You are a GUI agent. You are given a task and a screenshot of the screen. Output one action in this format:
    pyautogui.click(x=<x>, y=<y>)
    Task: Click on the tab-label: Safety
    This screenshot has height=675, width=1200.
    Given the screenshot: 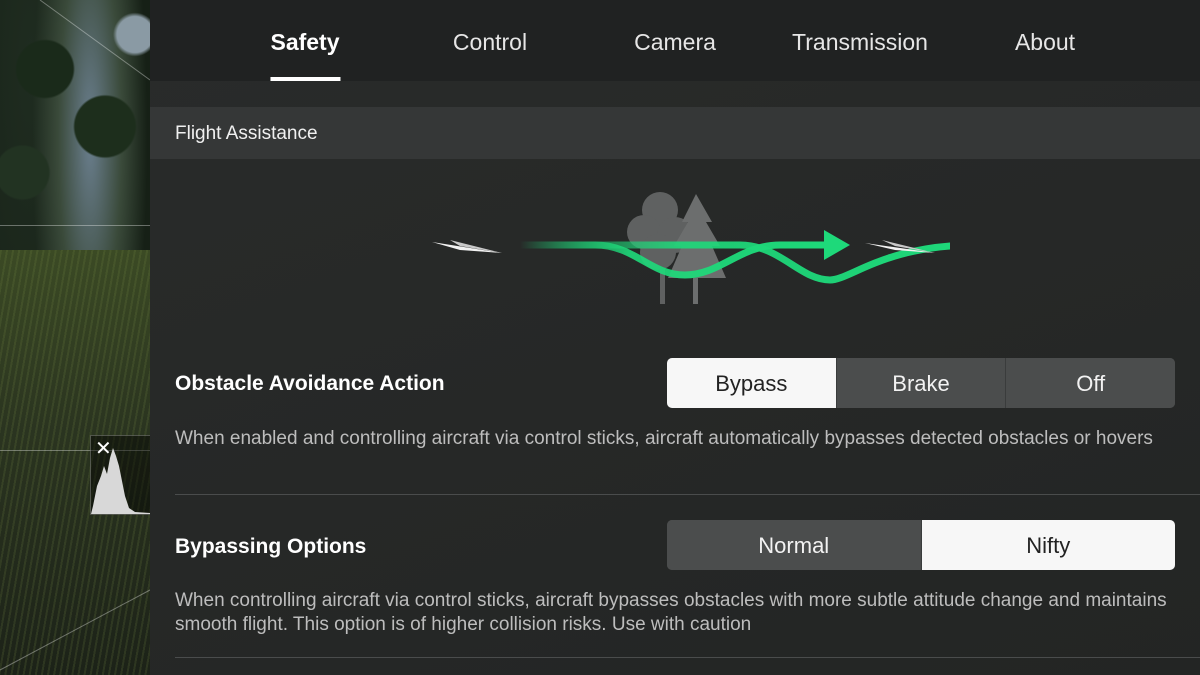 What is the action you would take?
    pyautogui.click(x=305, y=42)
    